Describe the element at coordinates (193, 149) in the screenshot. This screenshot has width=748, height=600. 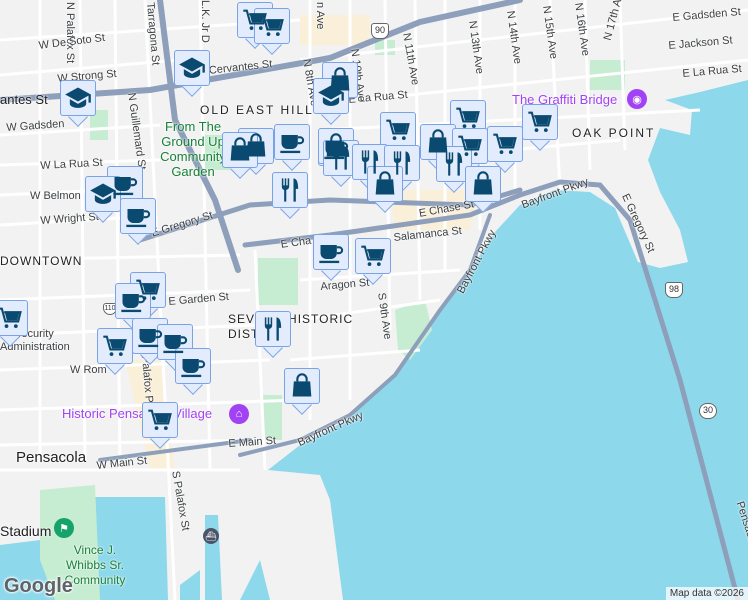
I see `poi-community-garden: From The Ground Up Community Garden` at that location.